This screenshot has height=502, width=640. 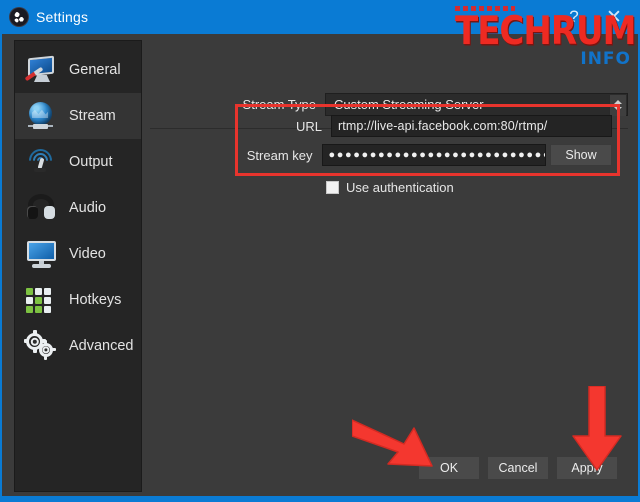 I want to click on monitor-screwdriver-icon, so click(x=42, y=70).